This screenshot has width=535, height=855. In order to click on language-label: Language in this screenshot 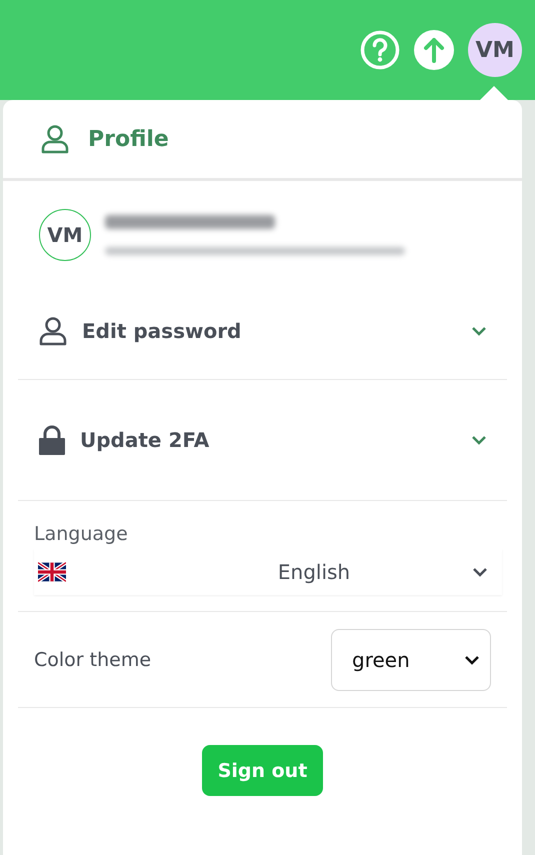, I will do `click(81, 534)`.